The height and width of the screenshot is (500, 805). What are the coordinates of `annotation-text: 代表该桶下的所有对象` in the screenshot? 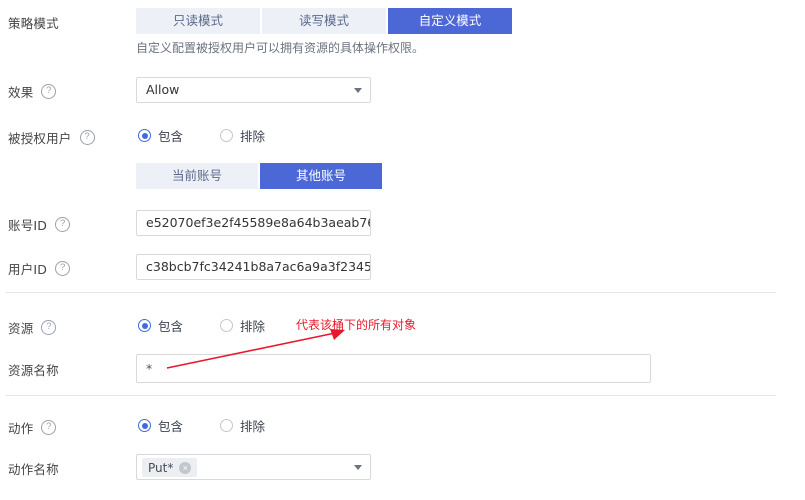 It's located at (356, 325).